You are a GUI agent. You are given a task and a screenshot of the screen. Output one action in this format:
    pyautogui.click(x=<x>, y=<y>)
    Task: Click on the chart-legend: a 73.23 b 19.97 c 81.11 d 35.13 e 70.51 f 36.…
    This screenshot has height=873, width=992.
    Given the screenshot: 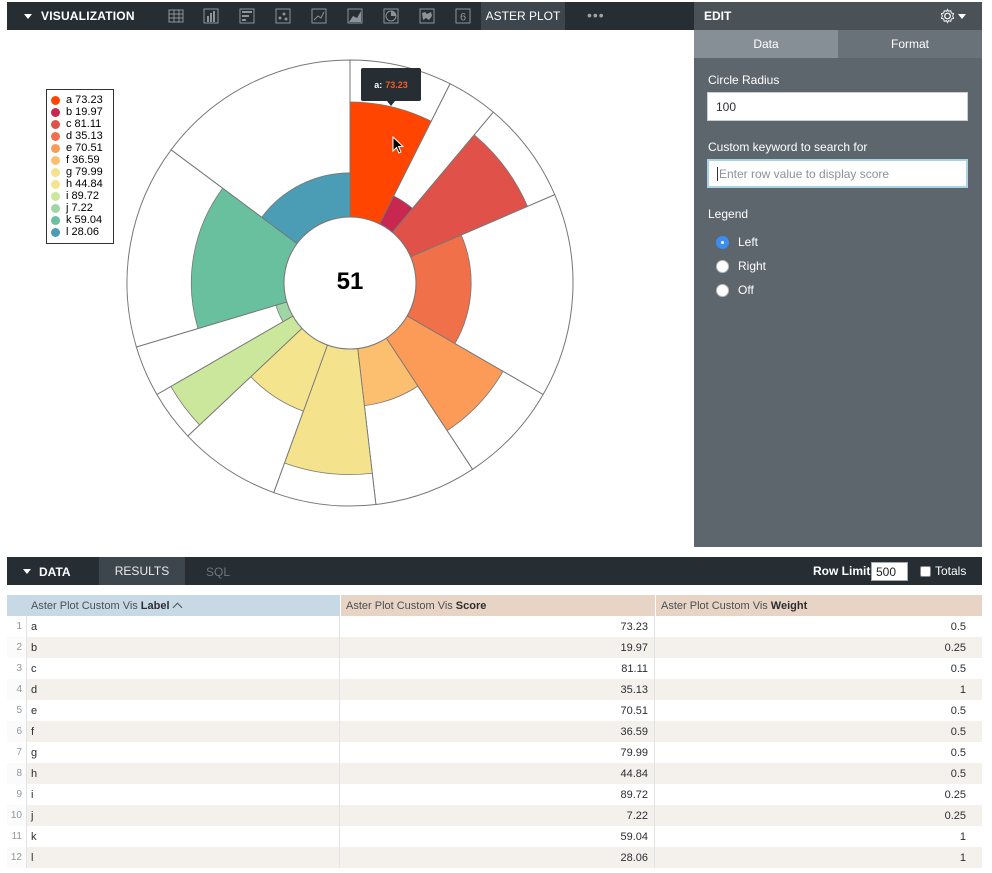 What is the action you would take?
    pyautogui.click(x=80, y=166)
    